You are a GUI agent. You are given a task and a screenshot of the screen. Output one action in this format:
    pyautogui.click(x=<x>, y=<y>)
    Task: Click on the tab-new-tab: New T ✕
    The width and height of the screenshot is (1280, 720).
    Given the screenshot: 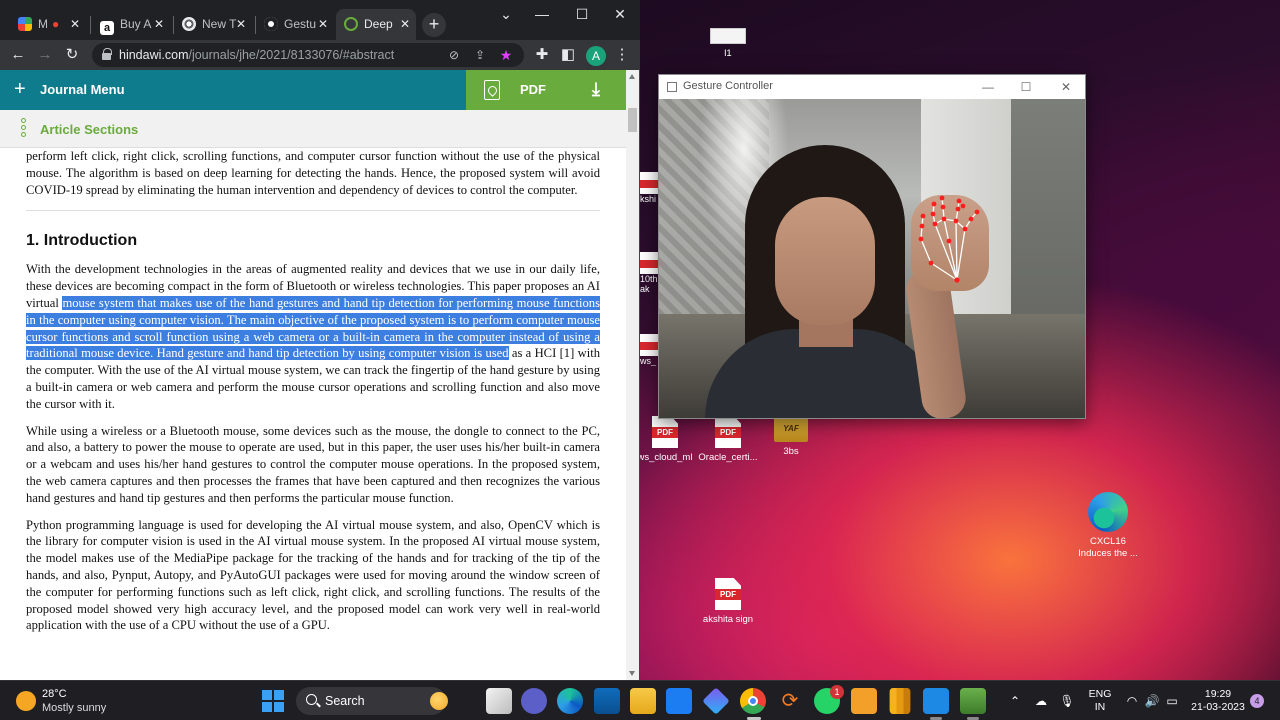 What is the action you would take?
    pyautogui.click(x=213, y=24)
    